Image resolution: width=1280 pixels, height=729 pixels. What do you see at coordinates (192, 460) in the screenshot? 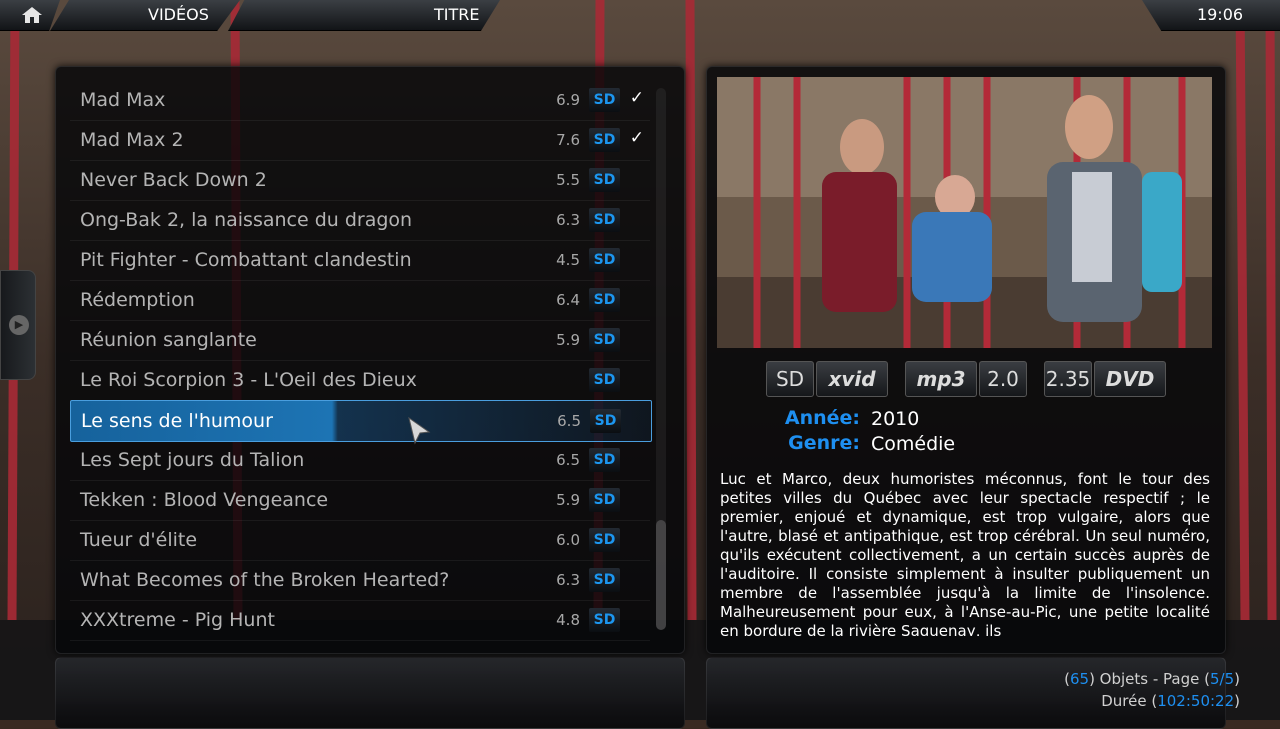
I see `list-item-title: Les Sept jours du Talion` at bounding box center [192, 460].